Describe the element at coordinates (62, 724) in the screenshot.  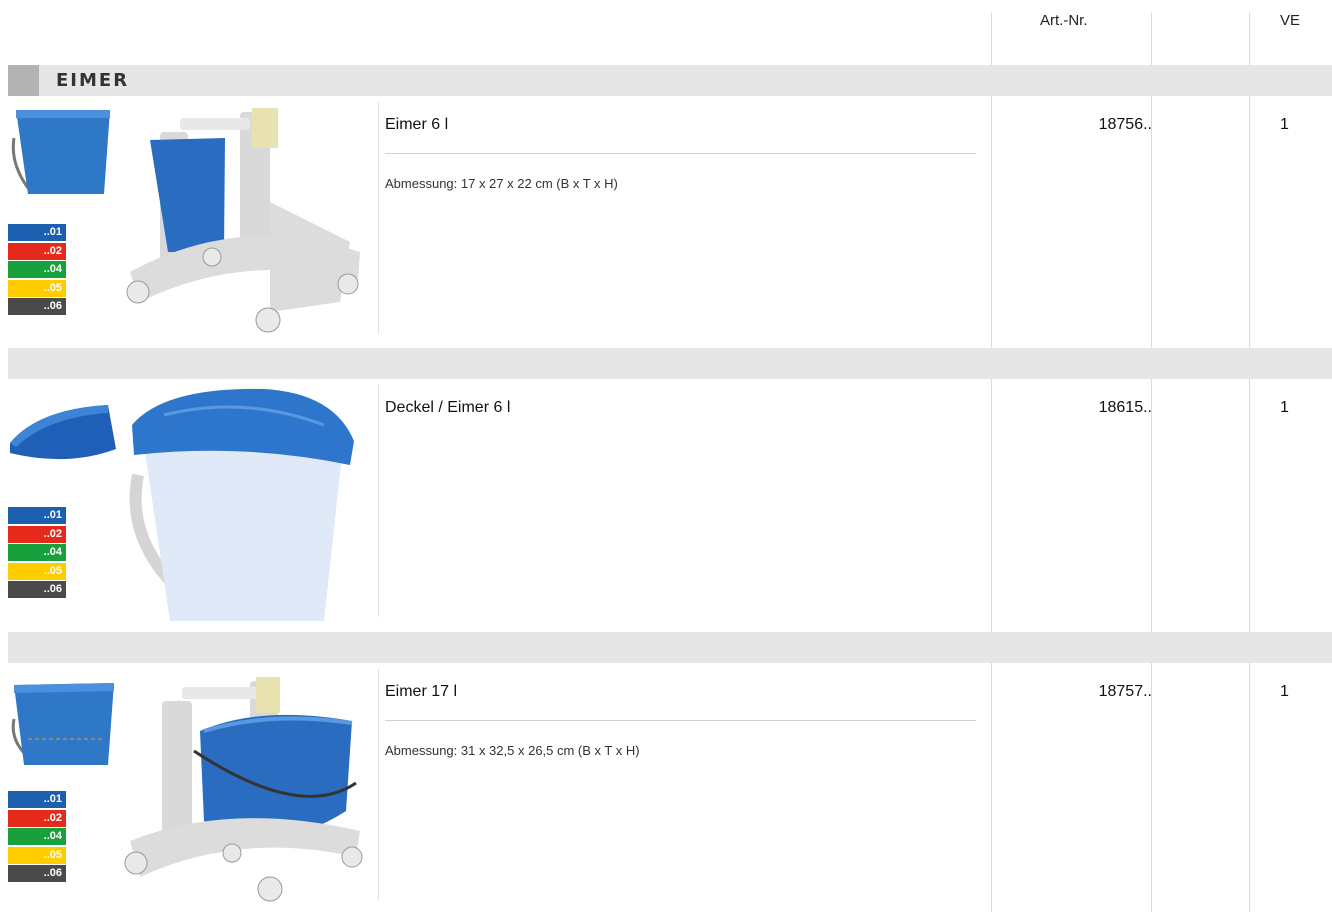
I see `bucket-large-image` at that location.